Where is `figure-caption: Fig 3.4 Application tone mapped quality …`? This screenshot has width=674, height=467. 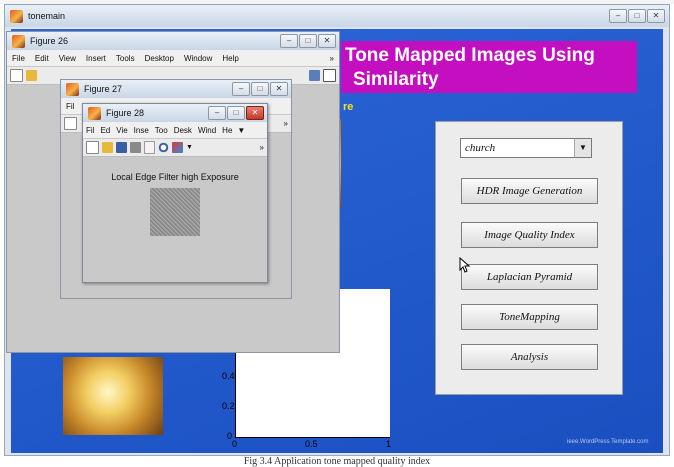
figure-caption: Fig 3.4 Application tone mapped quality … is located at coordinates (337, 461).